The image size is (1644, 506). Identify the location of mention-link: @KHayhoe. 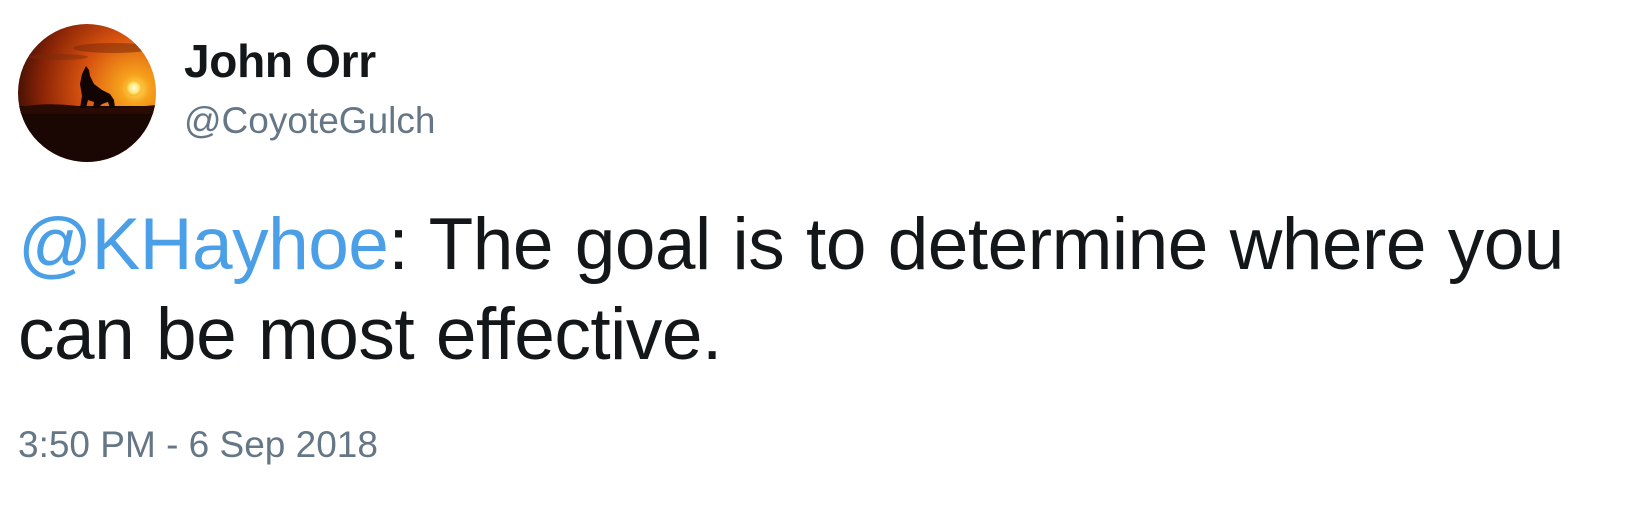
(203, 244).